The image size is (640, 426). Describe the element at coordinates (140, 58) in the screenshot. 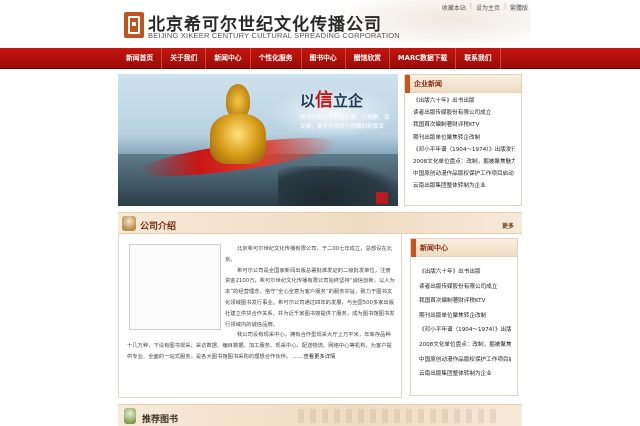

I see `nav-item-home: 新闻首页` at that location.